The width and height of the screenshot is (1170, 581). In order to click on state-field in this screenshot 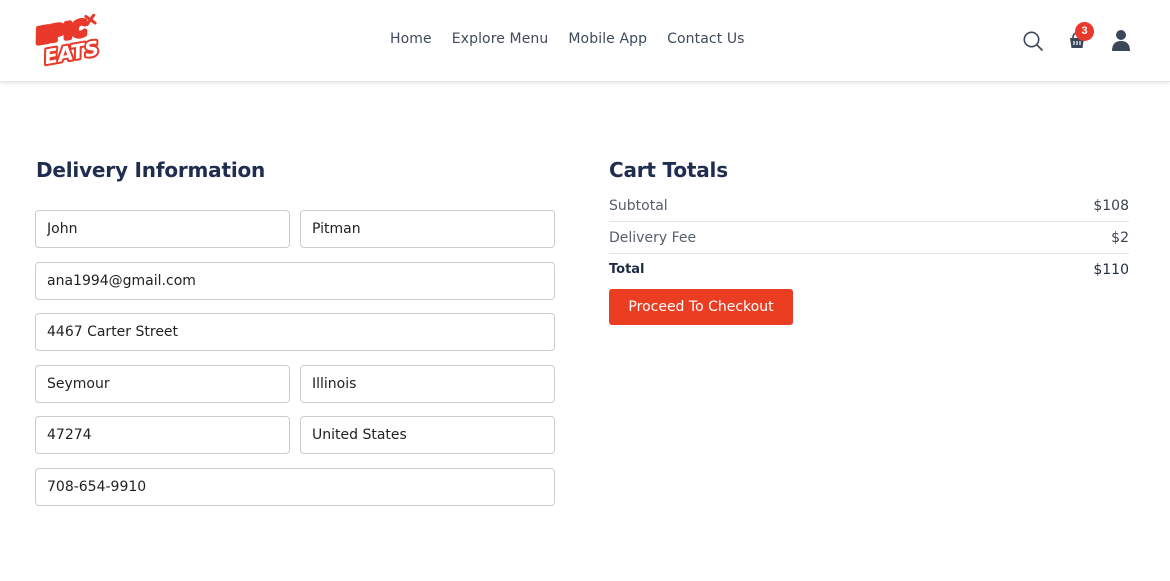, I will do `click(427, 384)`.